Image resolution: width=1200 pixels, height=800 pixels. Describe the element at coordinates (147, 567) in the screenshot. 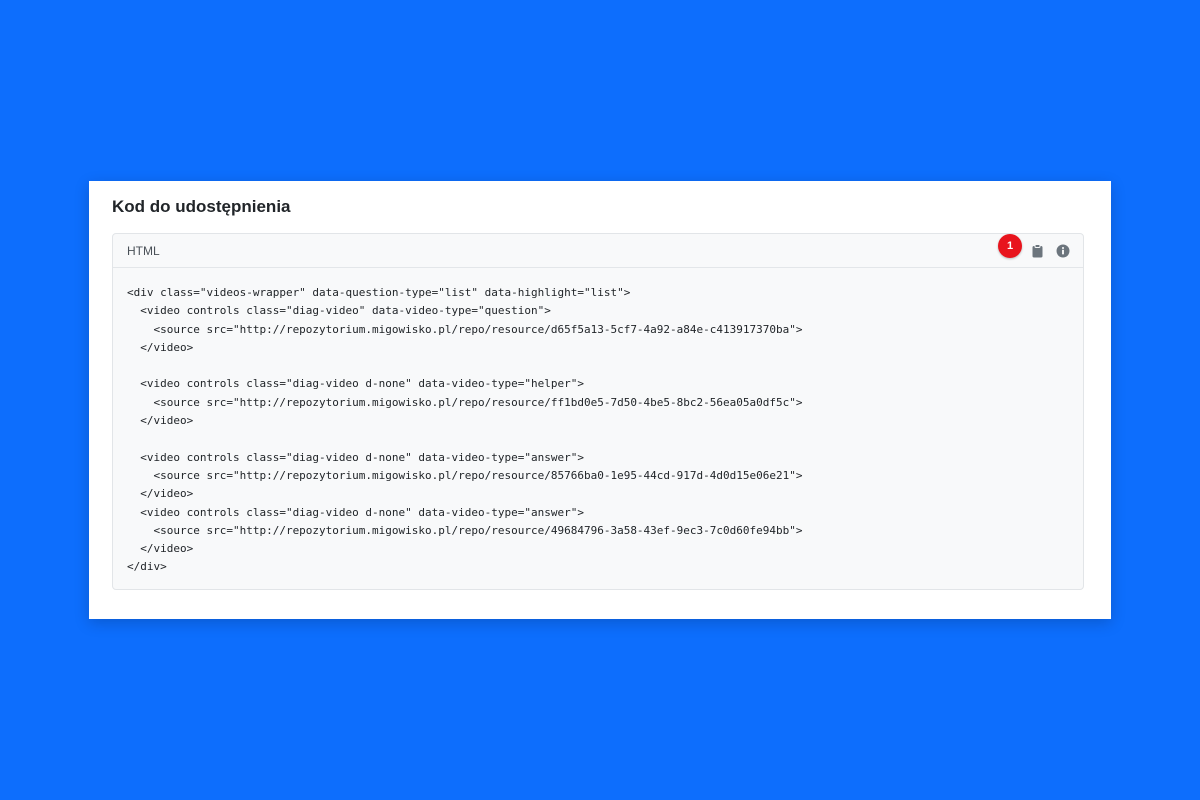

I see `code-line: </div>` at that location.